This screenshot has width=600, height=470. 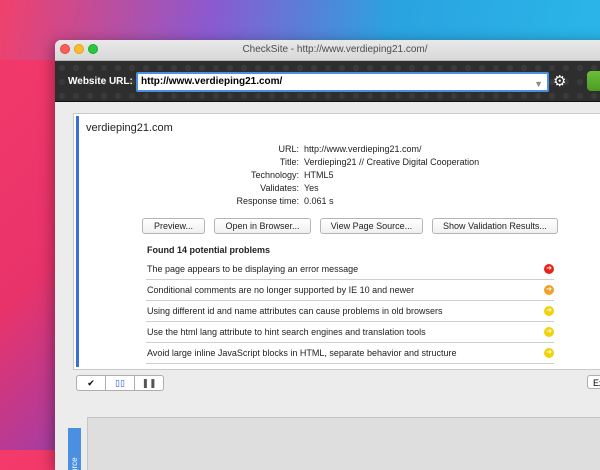 What do you see at coordinates (337, 188) in the screenshot?
I see `info-row-validates: Validates: Yes` at bounding box center [337, 188].